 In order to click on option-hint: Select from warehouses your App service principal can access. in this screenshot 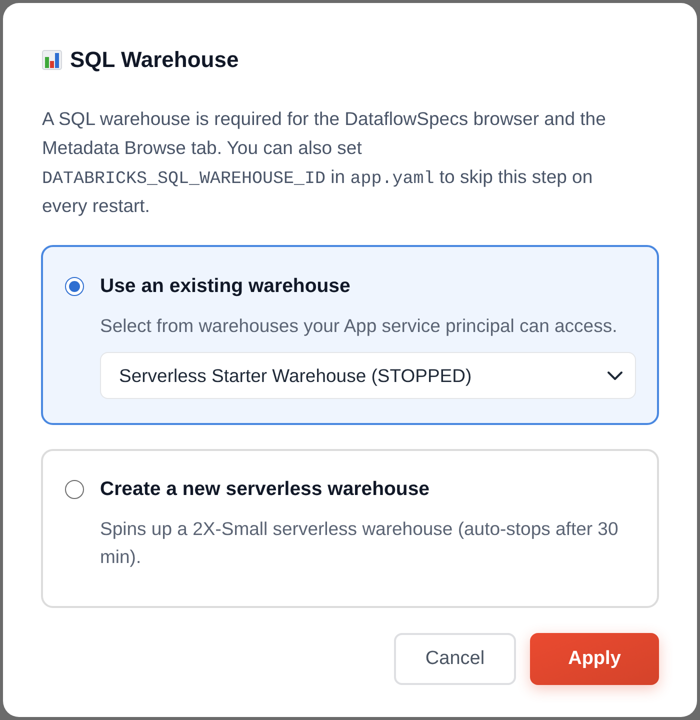, I will do `click(359, 326)`.